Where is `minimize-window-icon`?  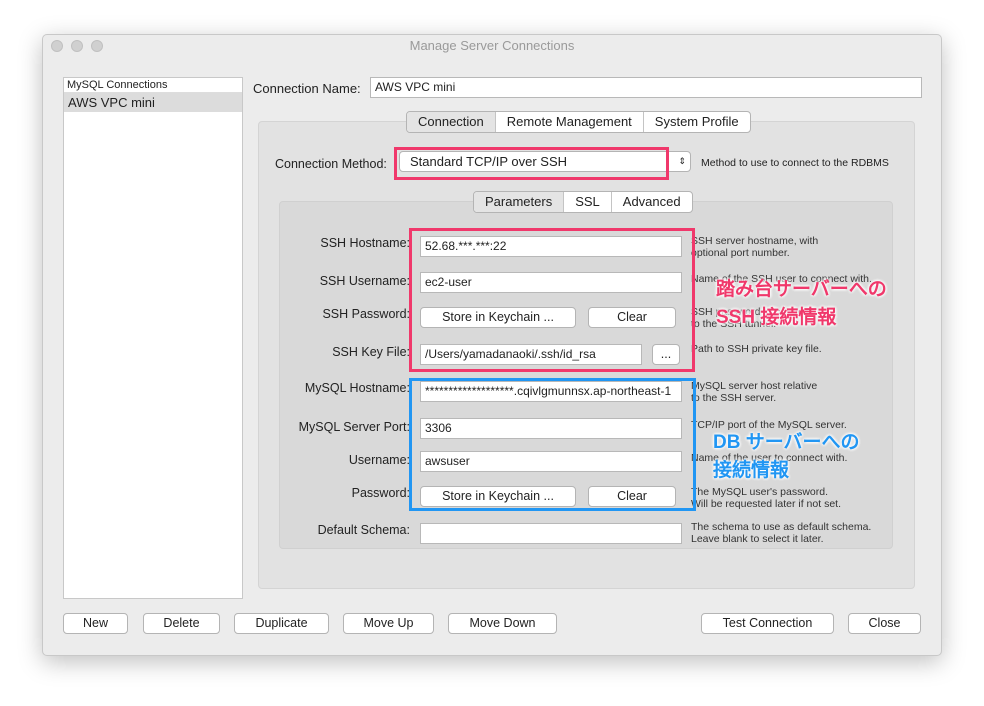
minimize-window-icon is located at coordinates (77, 46).